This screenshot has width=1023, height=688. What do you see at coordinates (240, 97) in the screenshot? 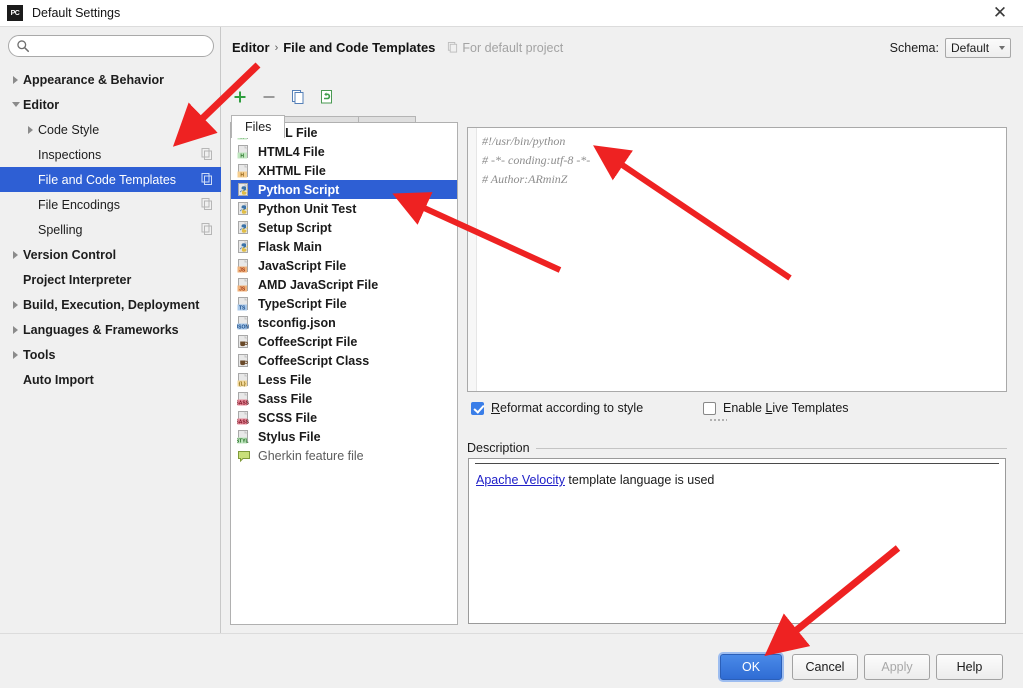
I see `add-template-button` at bounding box center [240, 97].